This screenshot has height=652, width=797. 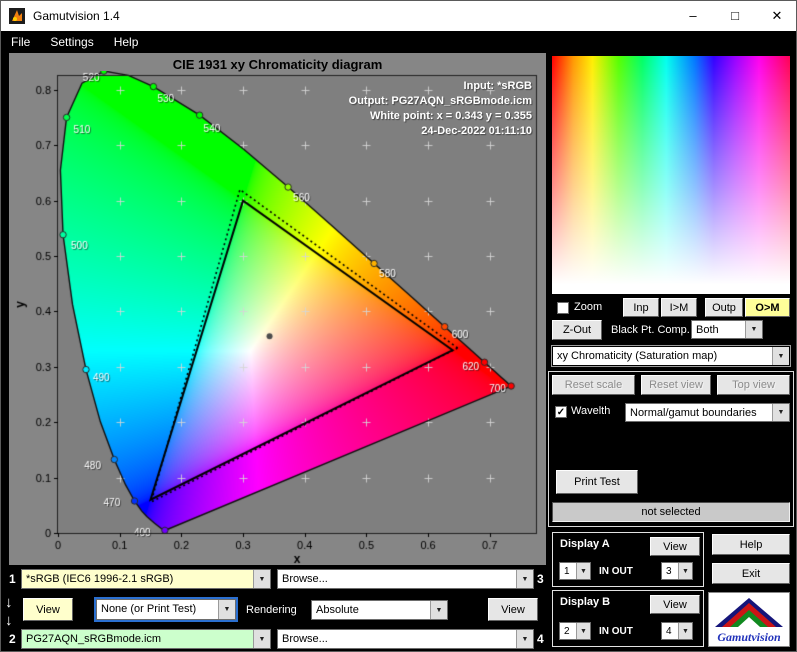 I want to click on display-b-in-select: 2 ▼, so click(x=575, y=631).